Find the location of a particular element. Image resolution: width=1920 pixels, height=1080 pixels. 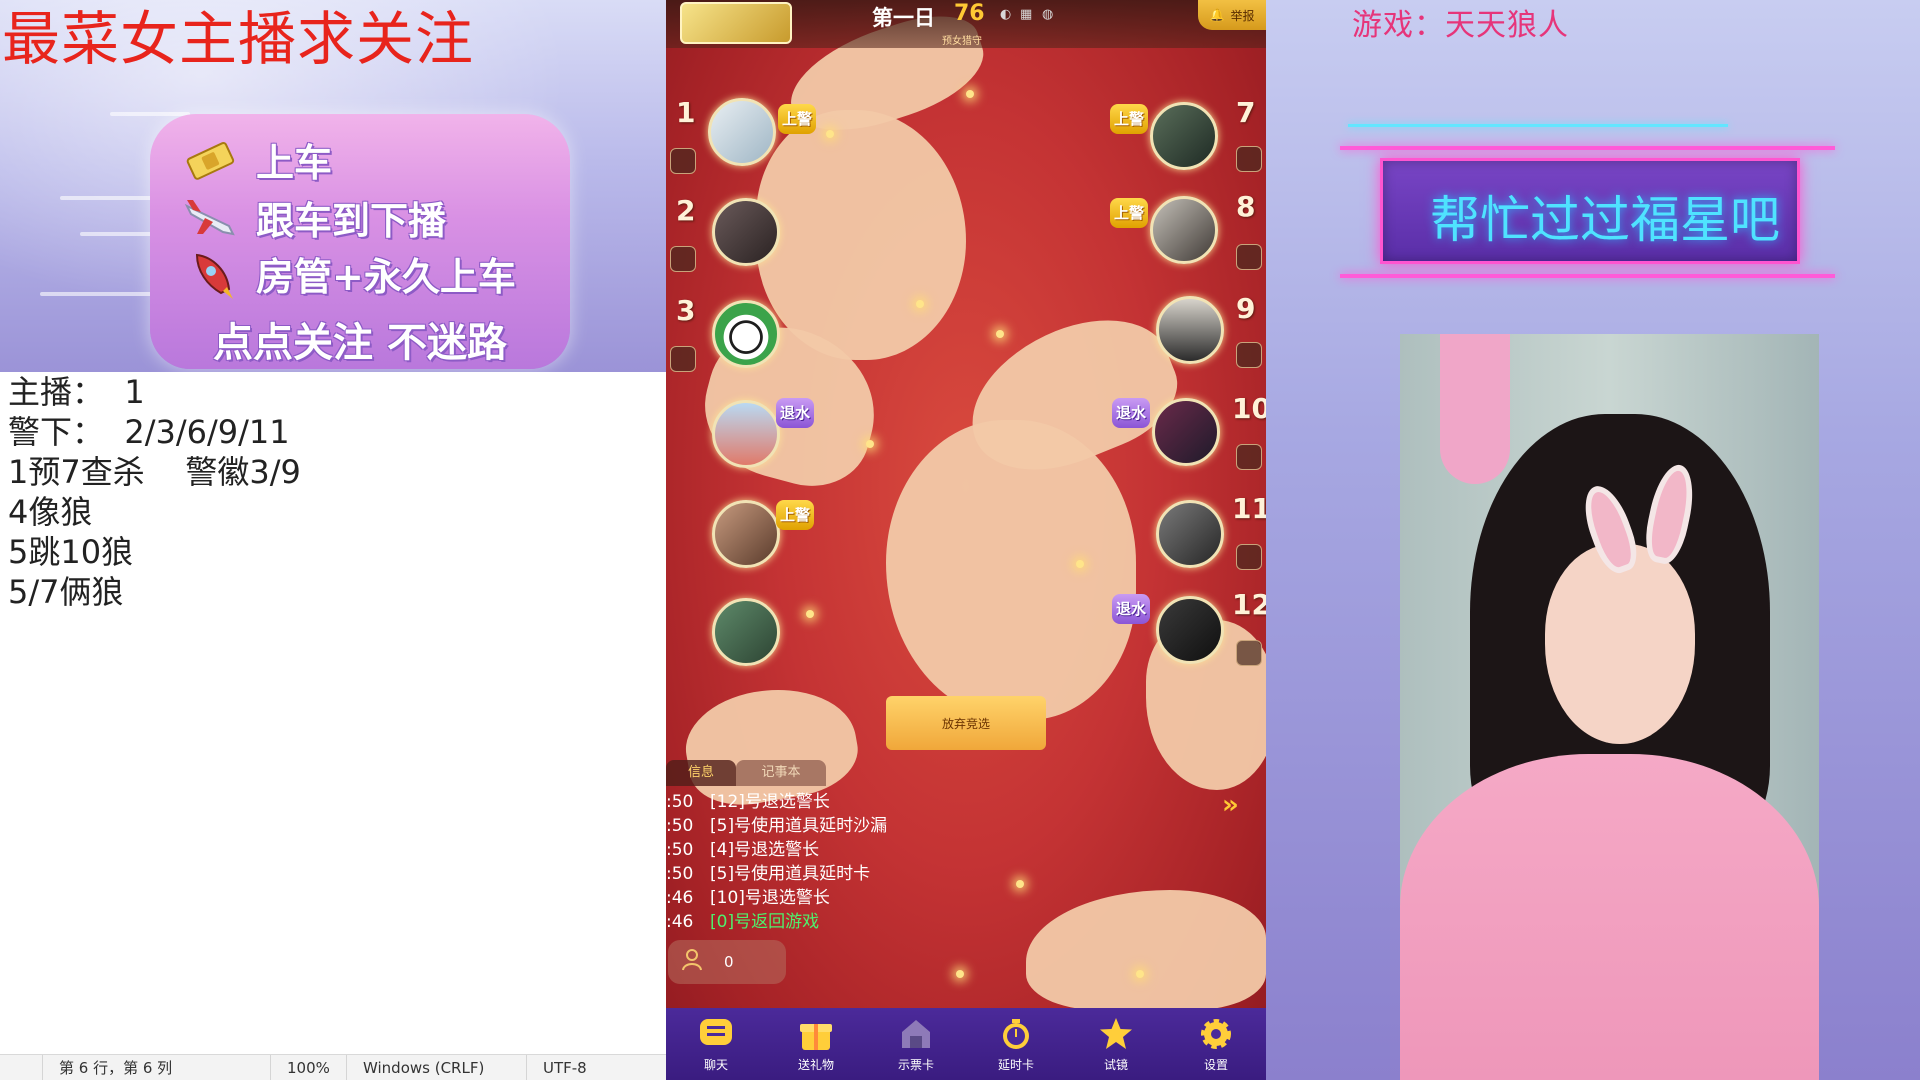

chat-message: [5]号使用道具延时卡 is located at coordinates (790, 874).